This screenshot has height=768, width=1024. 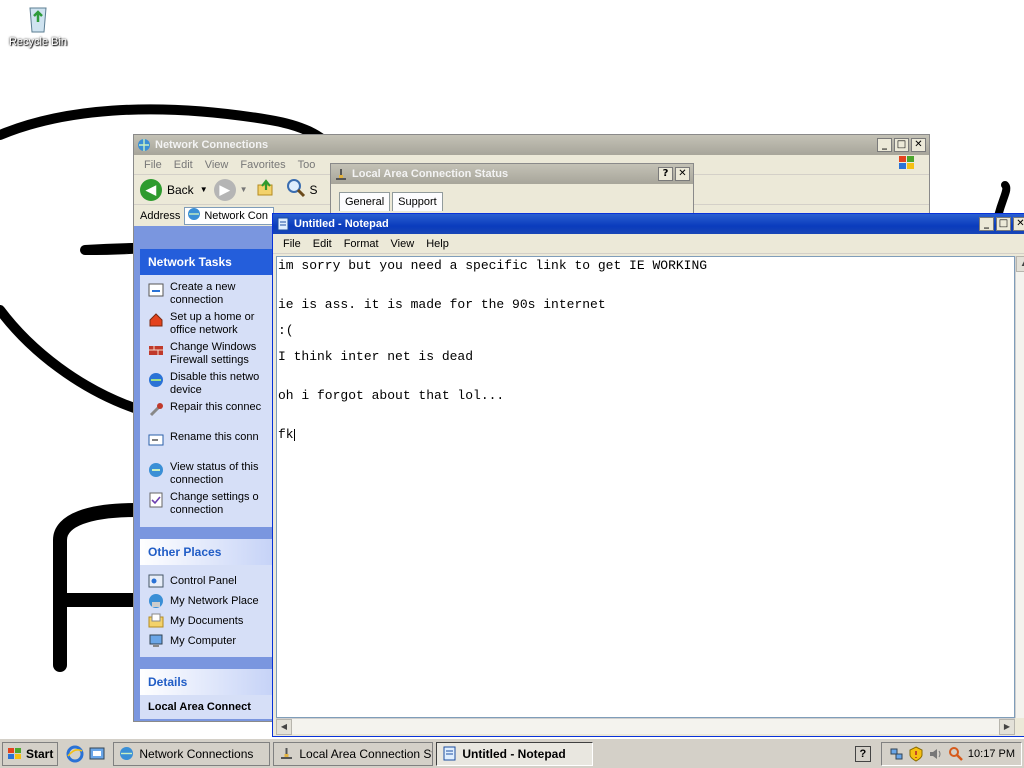 I want to click on help-icon: ?, so click(x=862, y=753).